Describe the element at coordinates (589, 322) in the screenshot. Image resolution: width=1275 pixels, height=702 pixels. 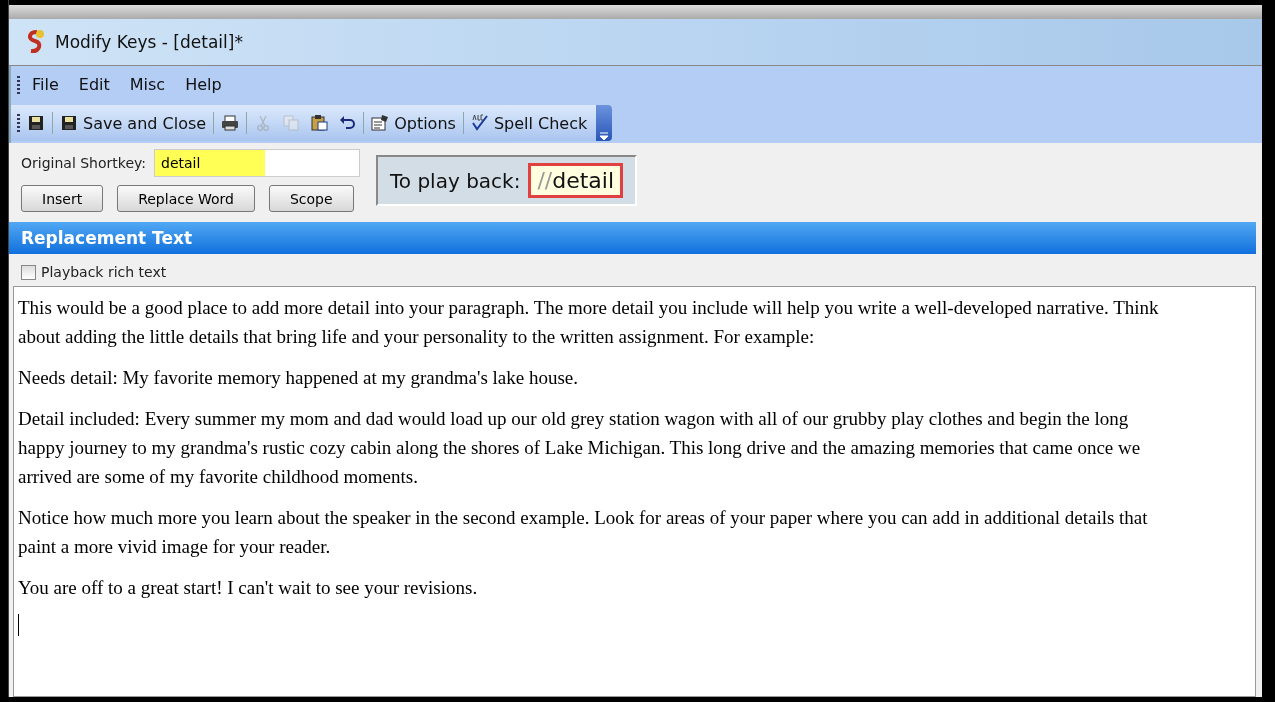
I see `paragraph: This would be a good place to add more detail into your paragraph. The more detail you include will help you write a well-developed narrative. Think about adding the little details that bring life and your personality to the written assignment. For example:` at that location.